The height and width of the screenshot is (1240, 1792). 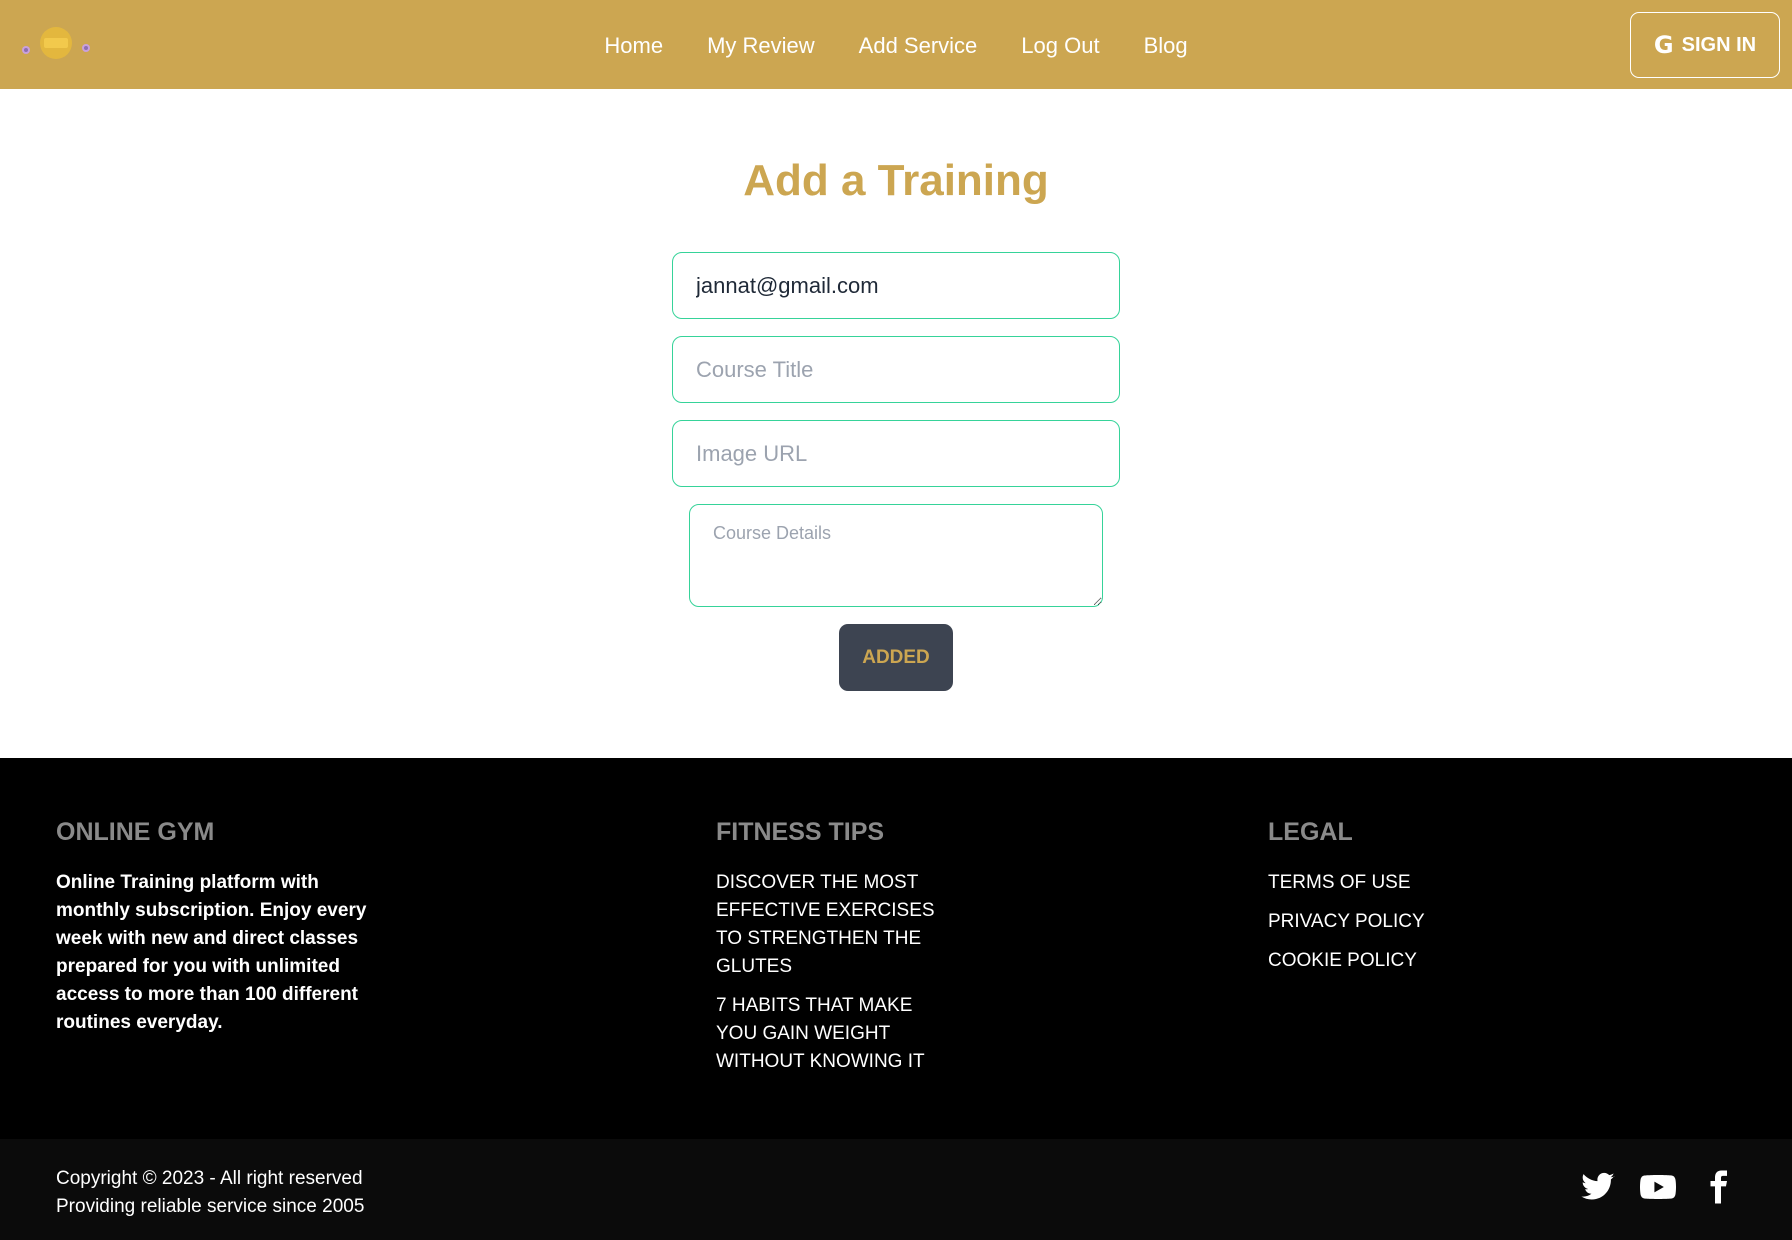 I want to click on nav-link-blog: Blog, so click(x=1166, y=46).